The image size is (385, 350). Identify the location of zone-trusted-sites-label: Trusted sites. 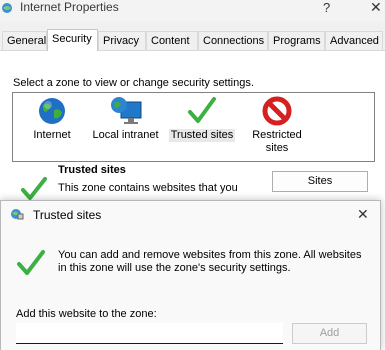
(202, 135).